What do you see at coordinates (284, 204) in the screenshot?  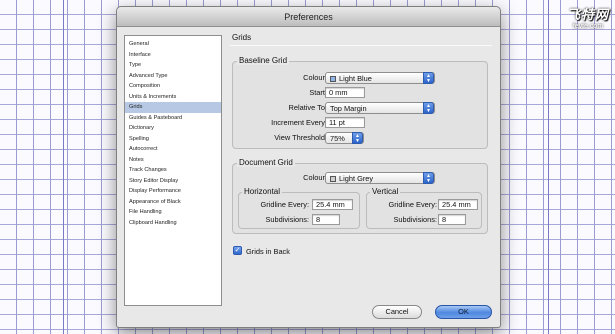 I see `horizontal-gridline-label: Gridline Every:` at bounding box center [284, 204].